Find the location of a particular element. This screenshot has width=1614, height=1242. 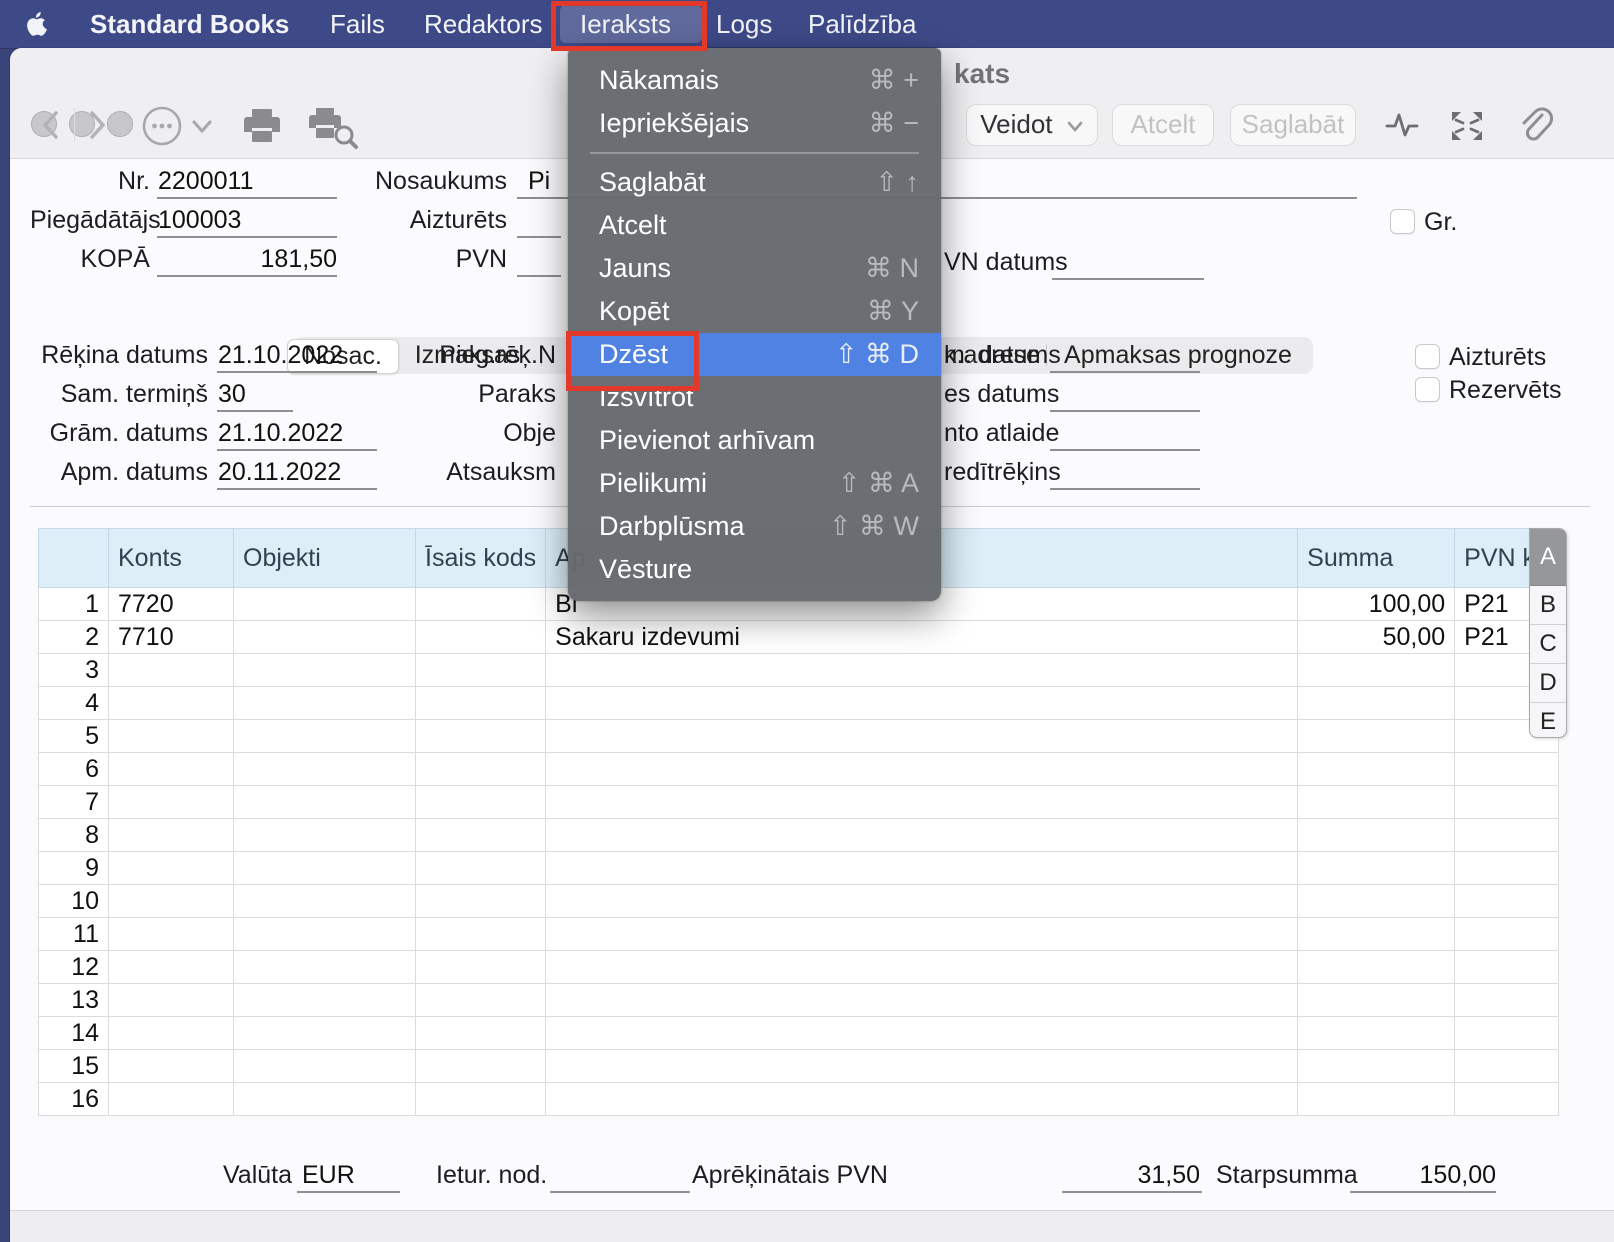

cell-num: 7 is located at coordinates (73, 802).